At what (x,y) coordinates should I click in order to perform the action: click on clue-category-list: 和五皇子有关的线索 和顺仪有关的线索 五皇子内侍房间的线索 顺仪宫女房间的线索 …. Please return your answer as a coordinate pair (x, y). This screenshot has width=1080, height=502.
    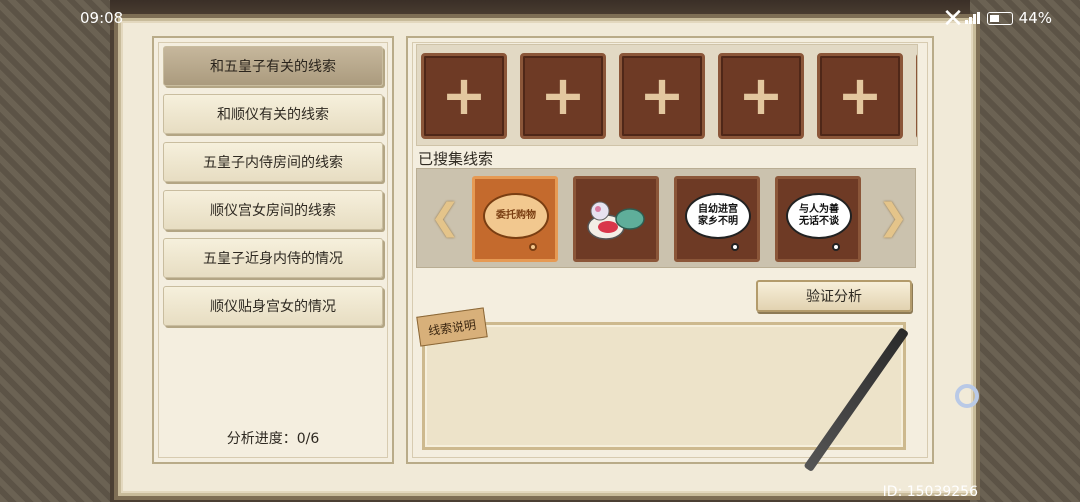
    Looking at the image, I should click on (273, 190).